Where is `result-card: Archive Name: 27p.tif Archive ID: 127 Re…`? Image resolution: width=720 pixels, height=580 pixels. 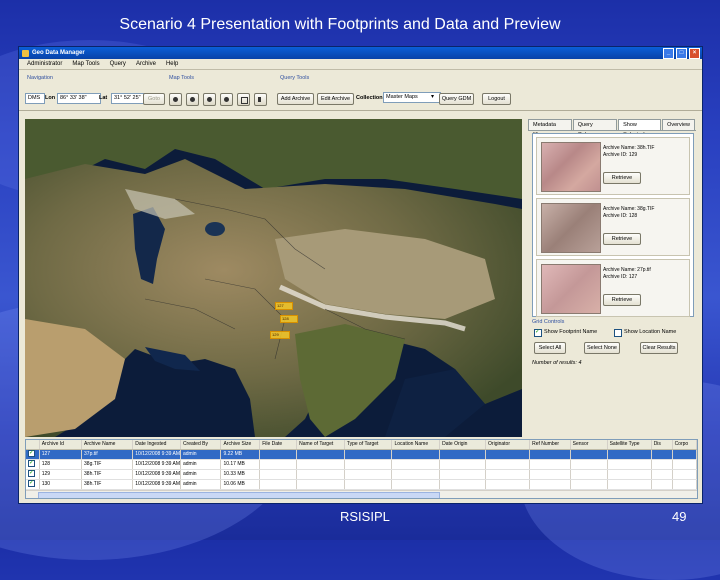 result-card: Archive Name: 27p.tif Archive ID: 127 Re… is located at coordinates (613, 288).